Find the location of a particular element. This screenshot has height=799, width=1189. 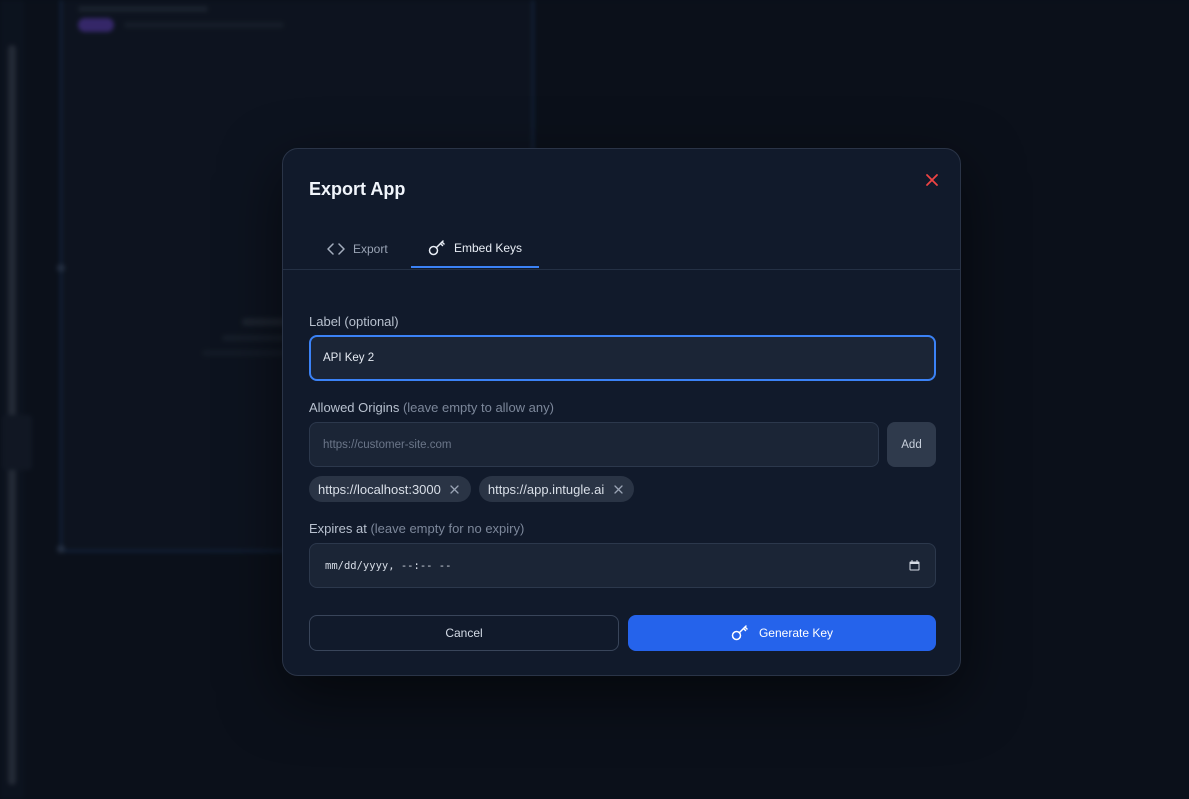

date-placeholder: mm/dd/yyyy, --:-- -- is located at coordinates (388, 565).